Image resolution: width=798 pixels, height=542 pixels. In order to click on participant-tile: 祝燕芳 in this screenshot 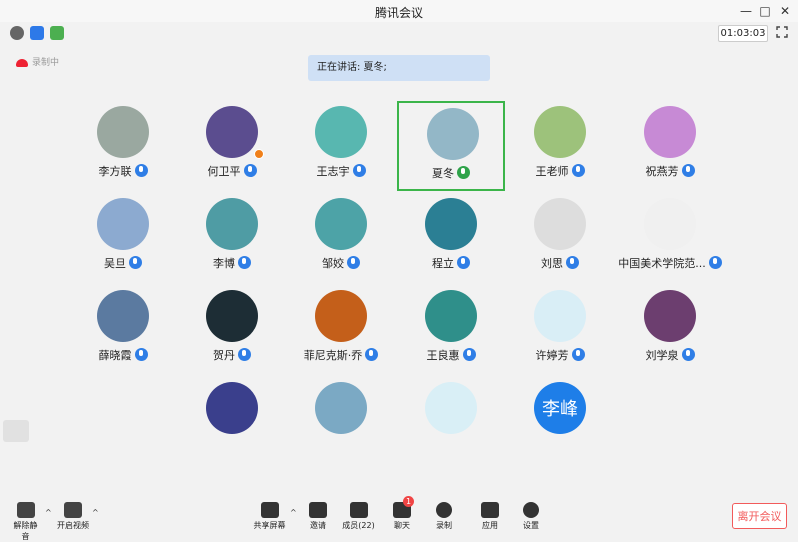, I will do `click(670, 146)`.